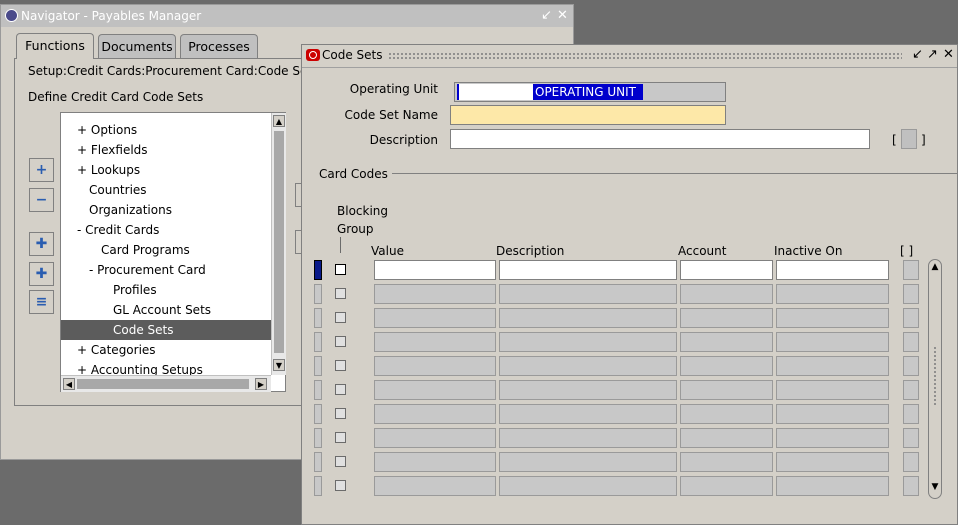  I want to click on tree-item: Card Programs, so click(166, 250).